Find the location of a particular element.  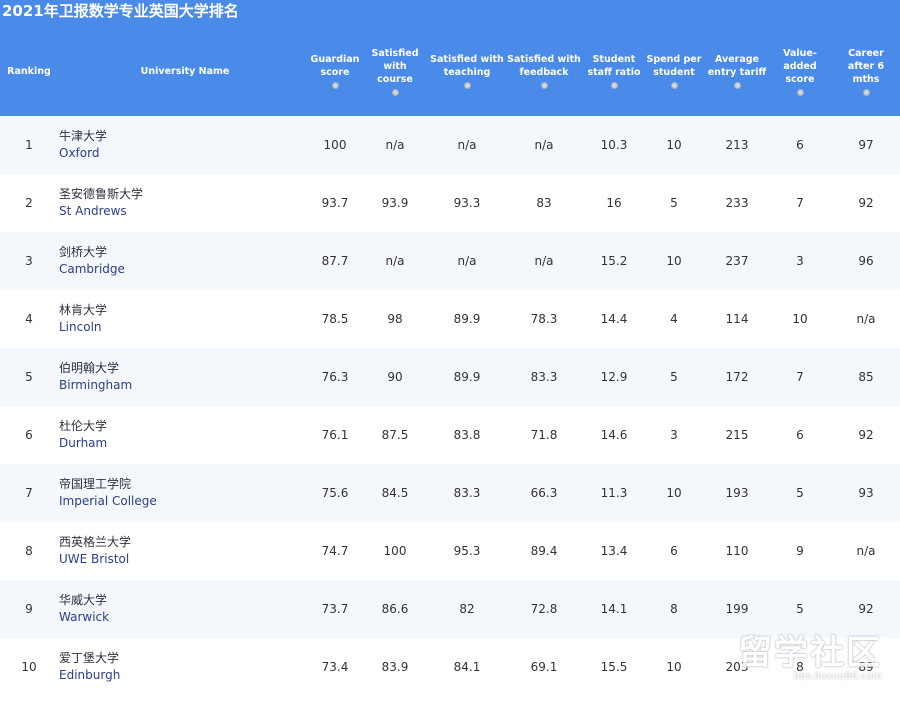

course-cell: 93.9 is located at coordinates (395, 203).